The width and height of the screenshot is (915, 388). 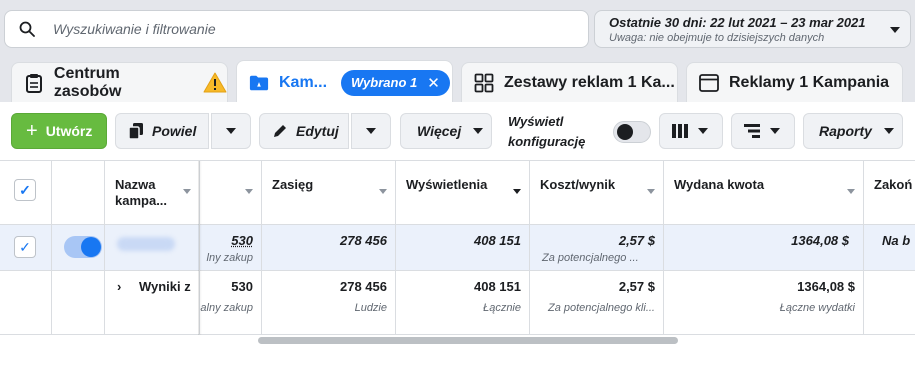 What do you see at coordinates (497, 286) in the screenshot?
I see `totals-impressions-value: 408 151` at bounding box center [497, 286].